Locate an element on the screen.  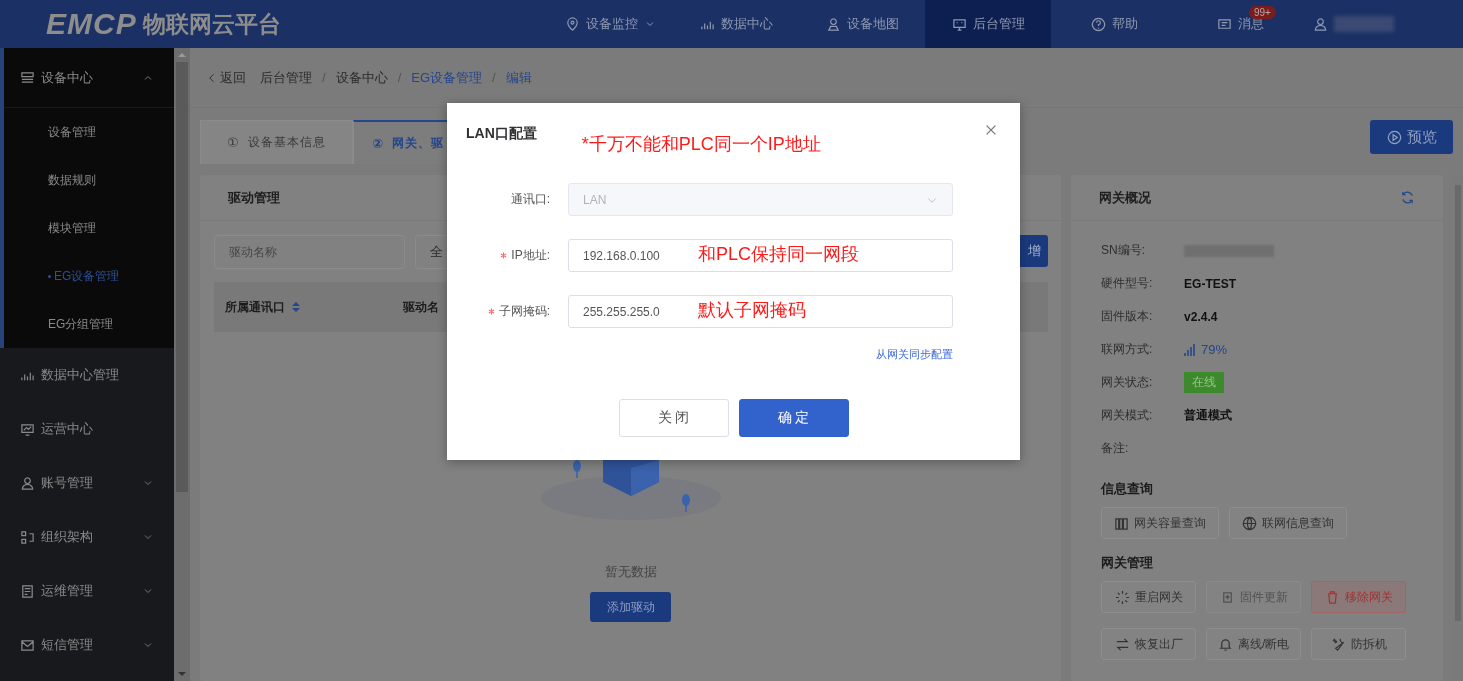
confirm-button: 确 定 is located at coordinates (793, 418).